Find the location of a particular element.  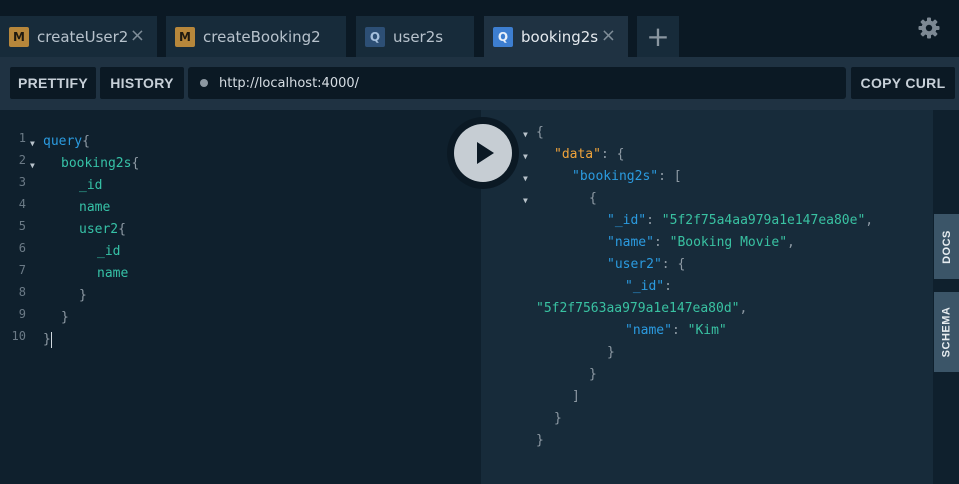

tab-label: createBooking2 is located at coordinates (262, 36).